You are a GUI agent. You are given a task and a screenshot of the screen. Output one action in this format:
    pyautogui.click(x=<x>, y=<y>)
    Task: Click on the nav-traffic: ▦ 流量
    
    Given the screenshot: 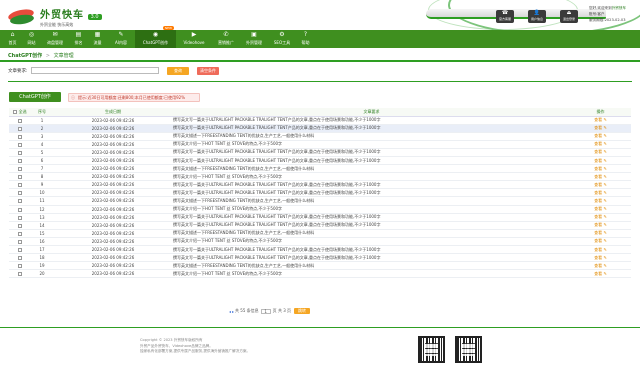 What is the action you would take?
    pyautogui.click(x=97, y=39)
    